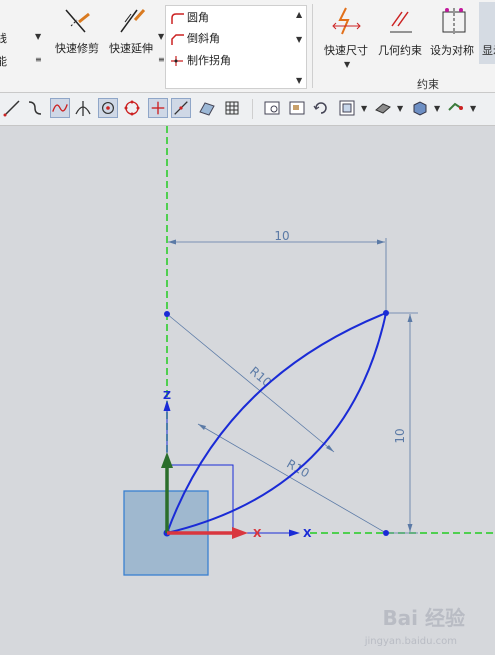  What do you see at coordinates (299, 39) in the screenshot?
I see `list-scroll-down-icon: ▼` at bounding box center [299, 39].